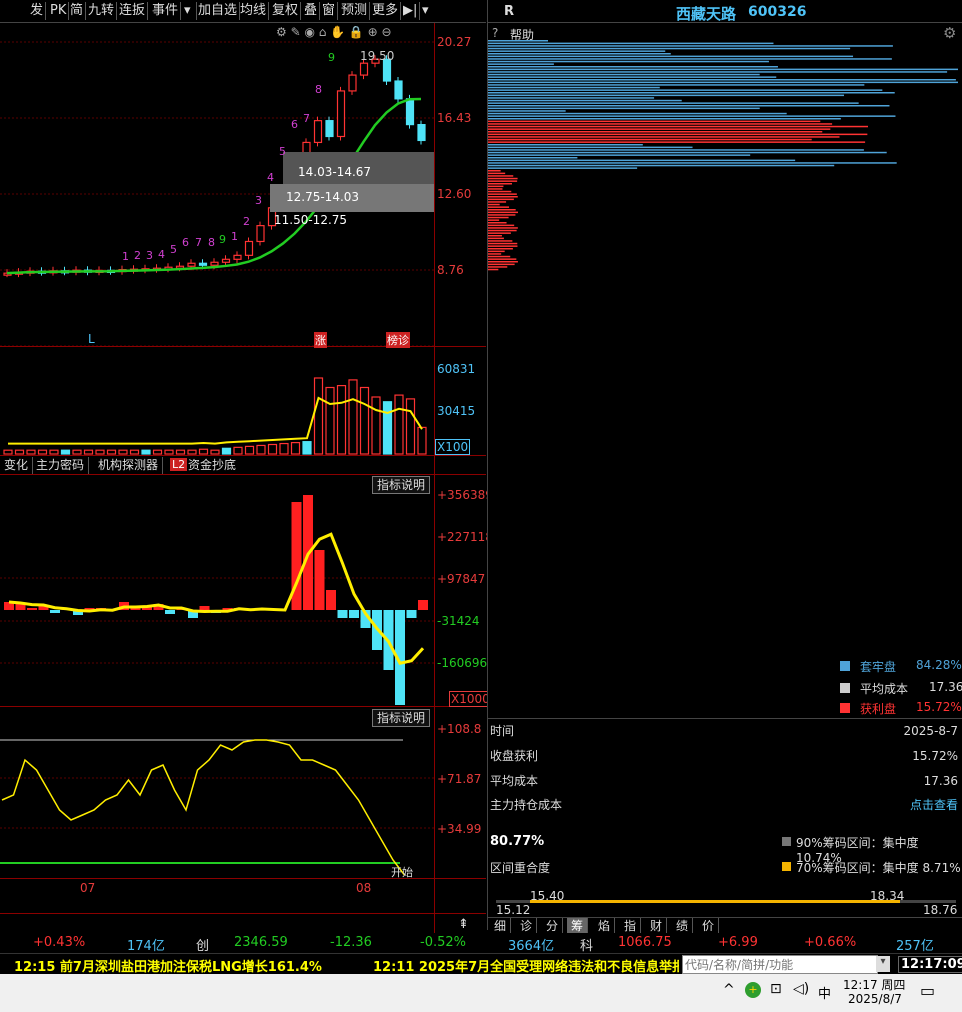 The image size is (962, 1012). Describe the element at coordinates (212, 465) in the screenshot. I see `tab-zijin-chaodi: 资金抄底` at that location.